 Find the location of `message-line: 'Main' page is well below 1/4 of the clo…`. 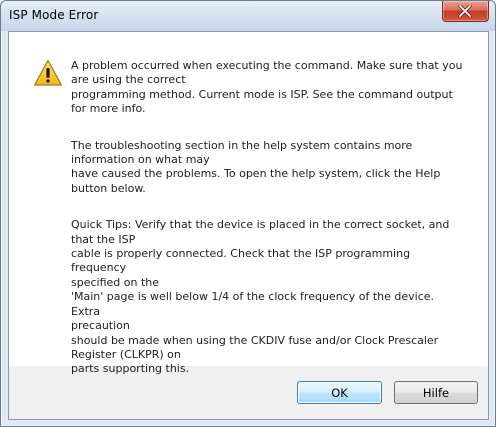

message-line: 'Main' page is well below 1/4 of the clo… is located at coordinates (252, 304).